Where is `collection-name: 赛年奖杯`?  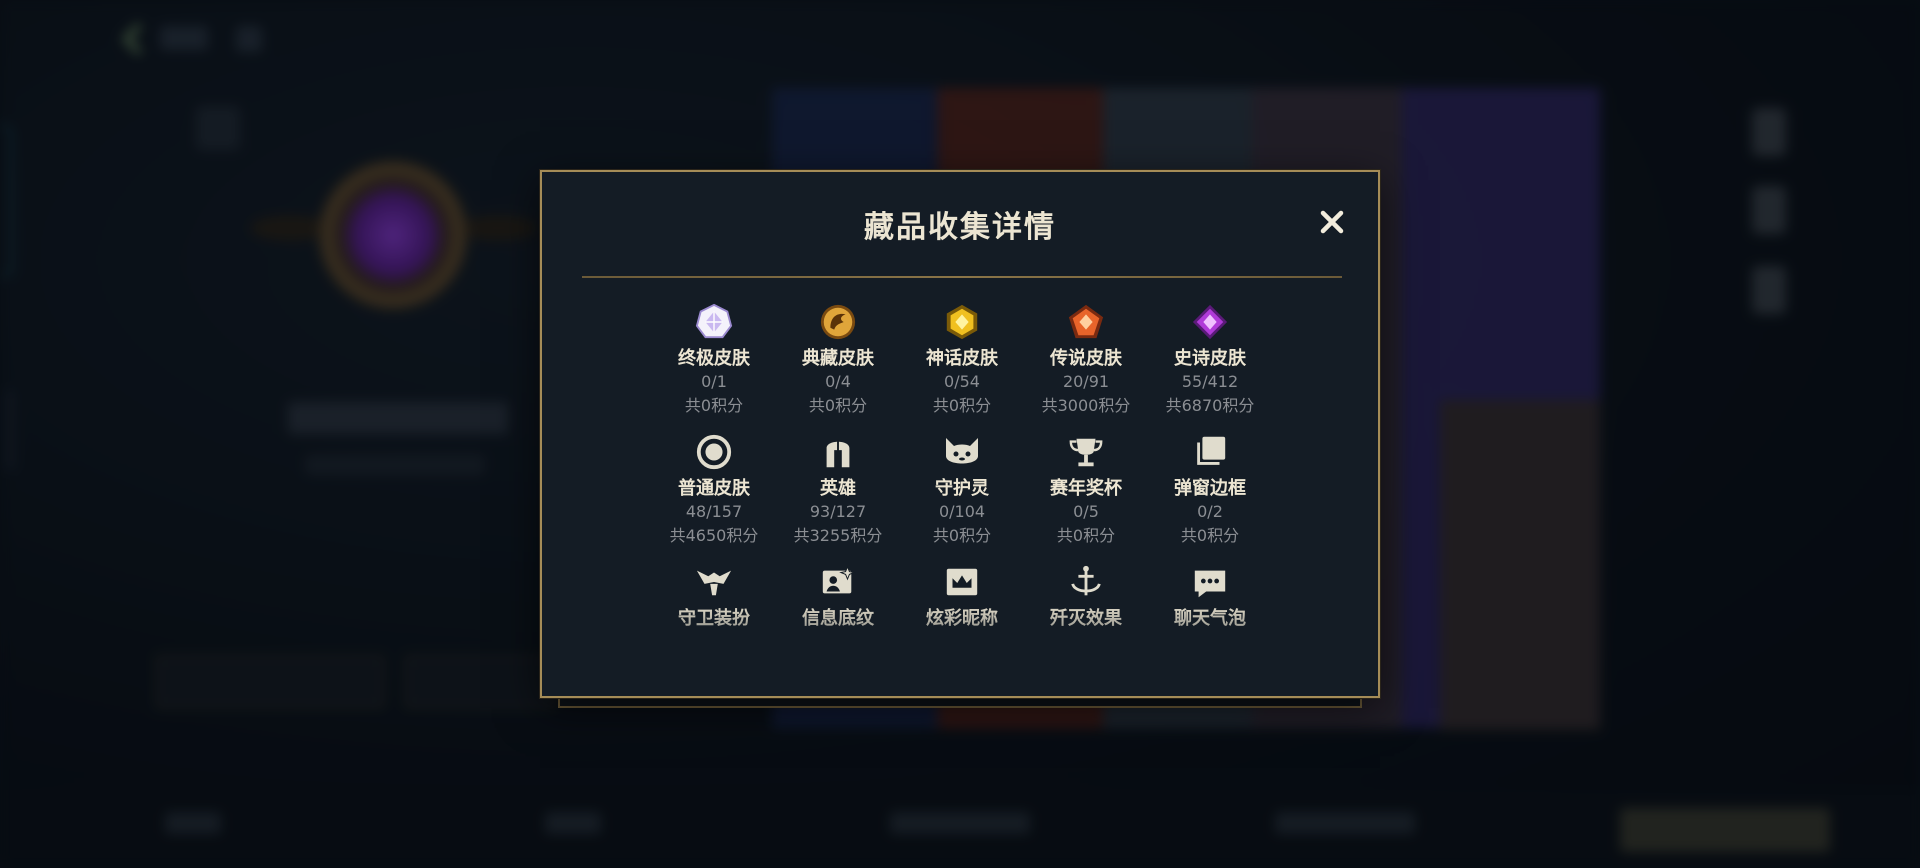 collection-name: 赛年奖杯 is located at coordinates (1086, 488).